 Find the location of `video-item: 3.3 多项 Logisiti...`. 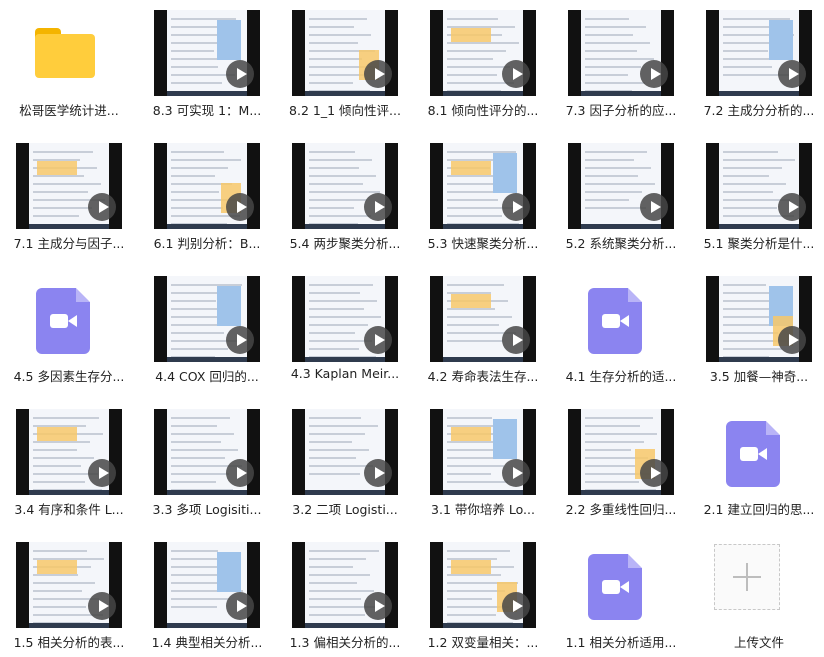

video-item: 3.3 多项 Logisiti... is located at coordinates (207, 461).